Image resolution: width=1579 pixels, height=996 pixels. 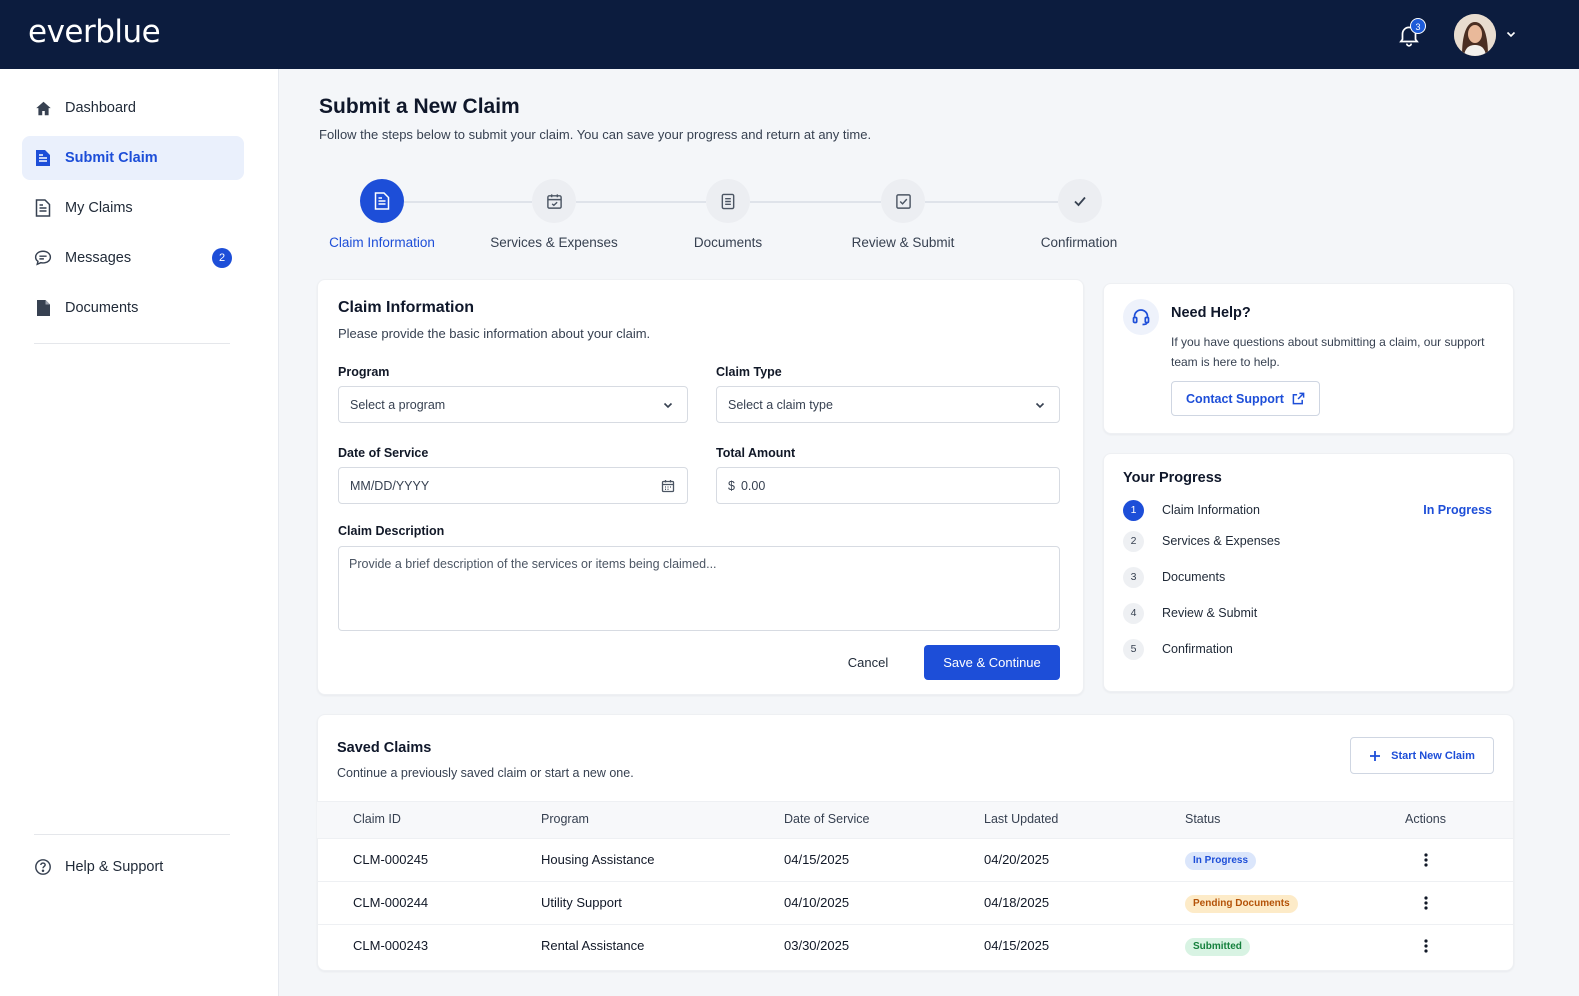 I want to click on progress-status: In Progress, so click(x=1457, y=510).